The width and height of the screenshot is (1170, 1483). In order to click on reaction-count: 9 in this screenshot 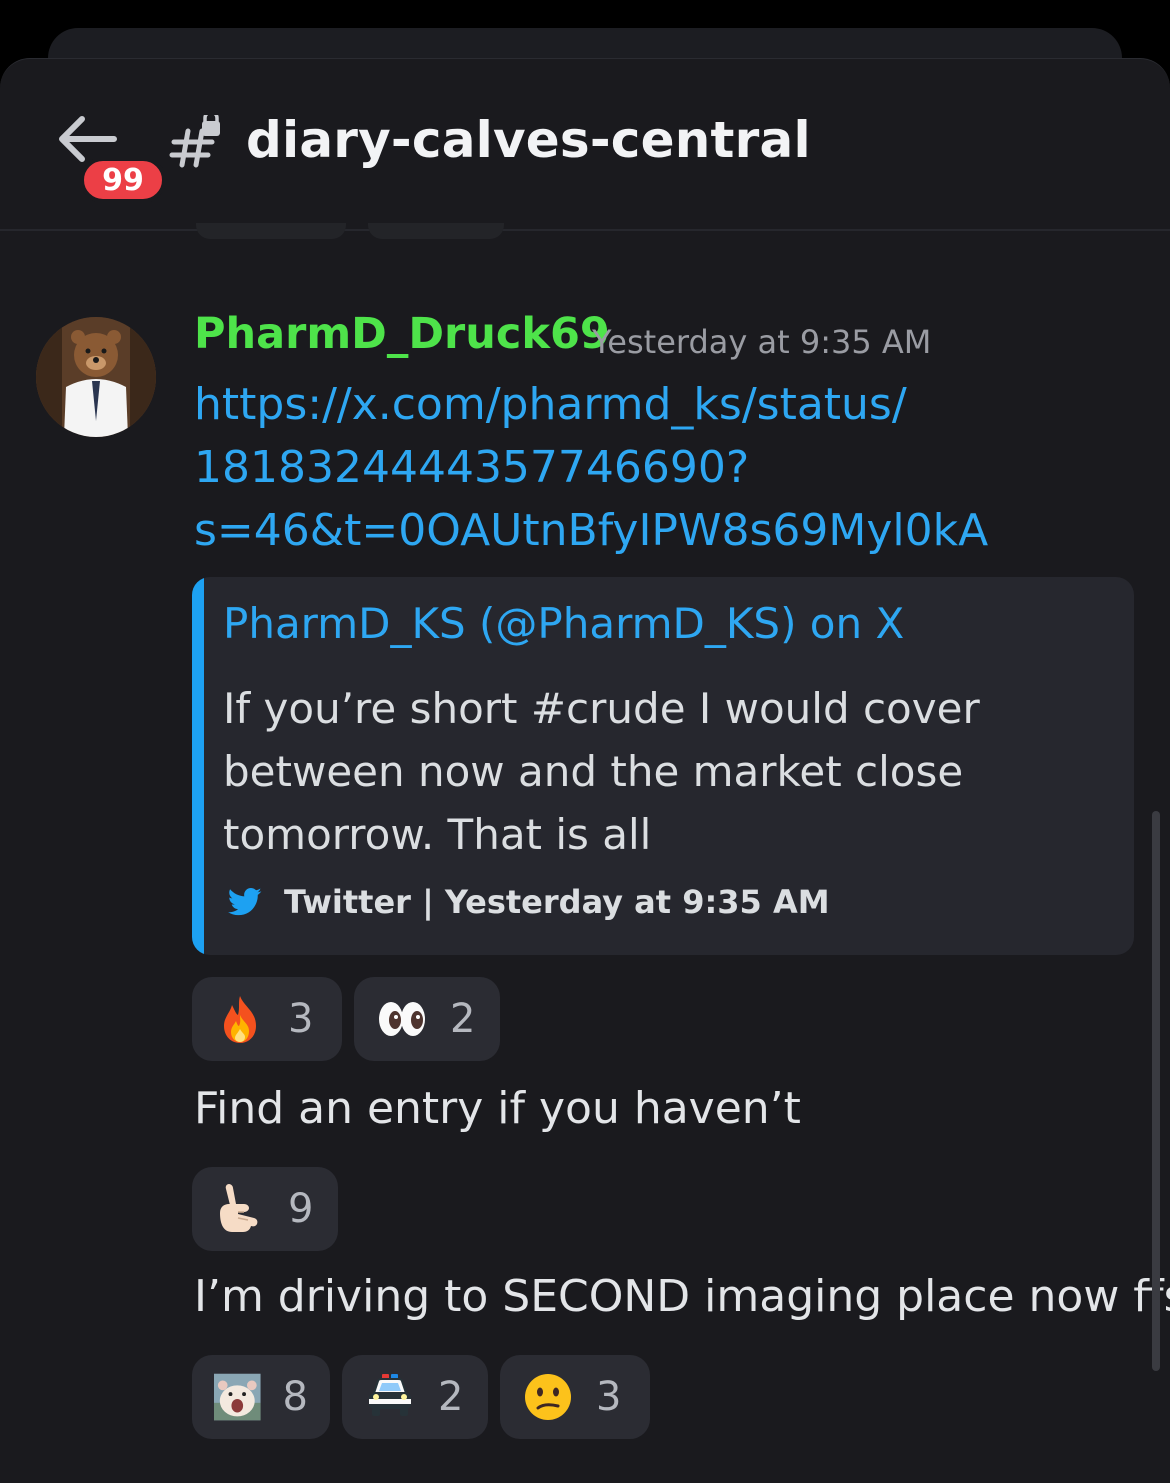, I will do `click(301, 1209)`.